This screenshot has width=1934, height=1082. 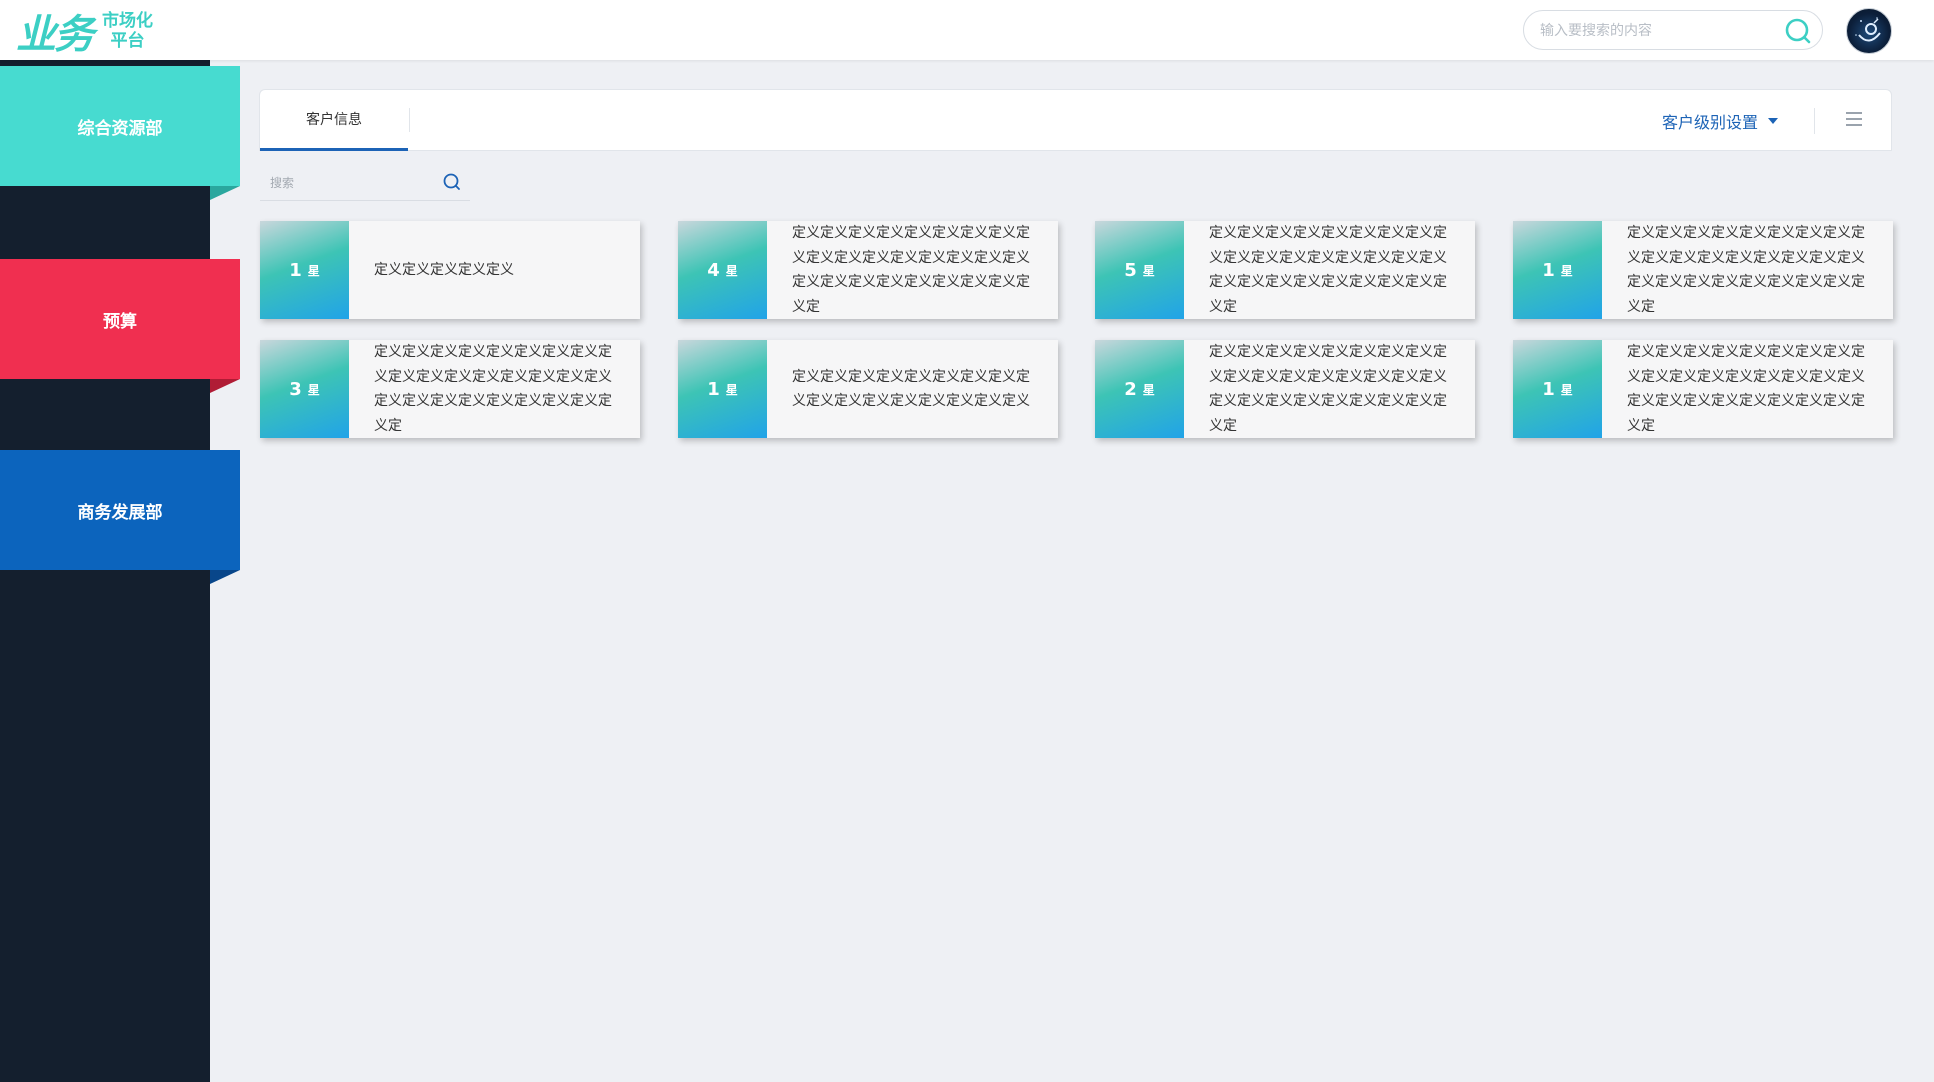 I want to click on logo-subtitle: 市场化 平台, so click(x=127, y=31).